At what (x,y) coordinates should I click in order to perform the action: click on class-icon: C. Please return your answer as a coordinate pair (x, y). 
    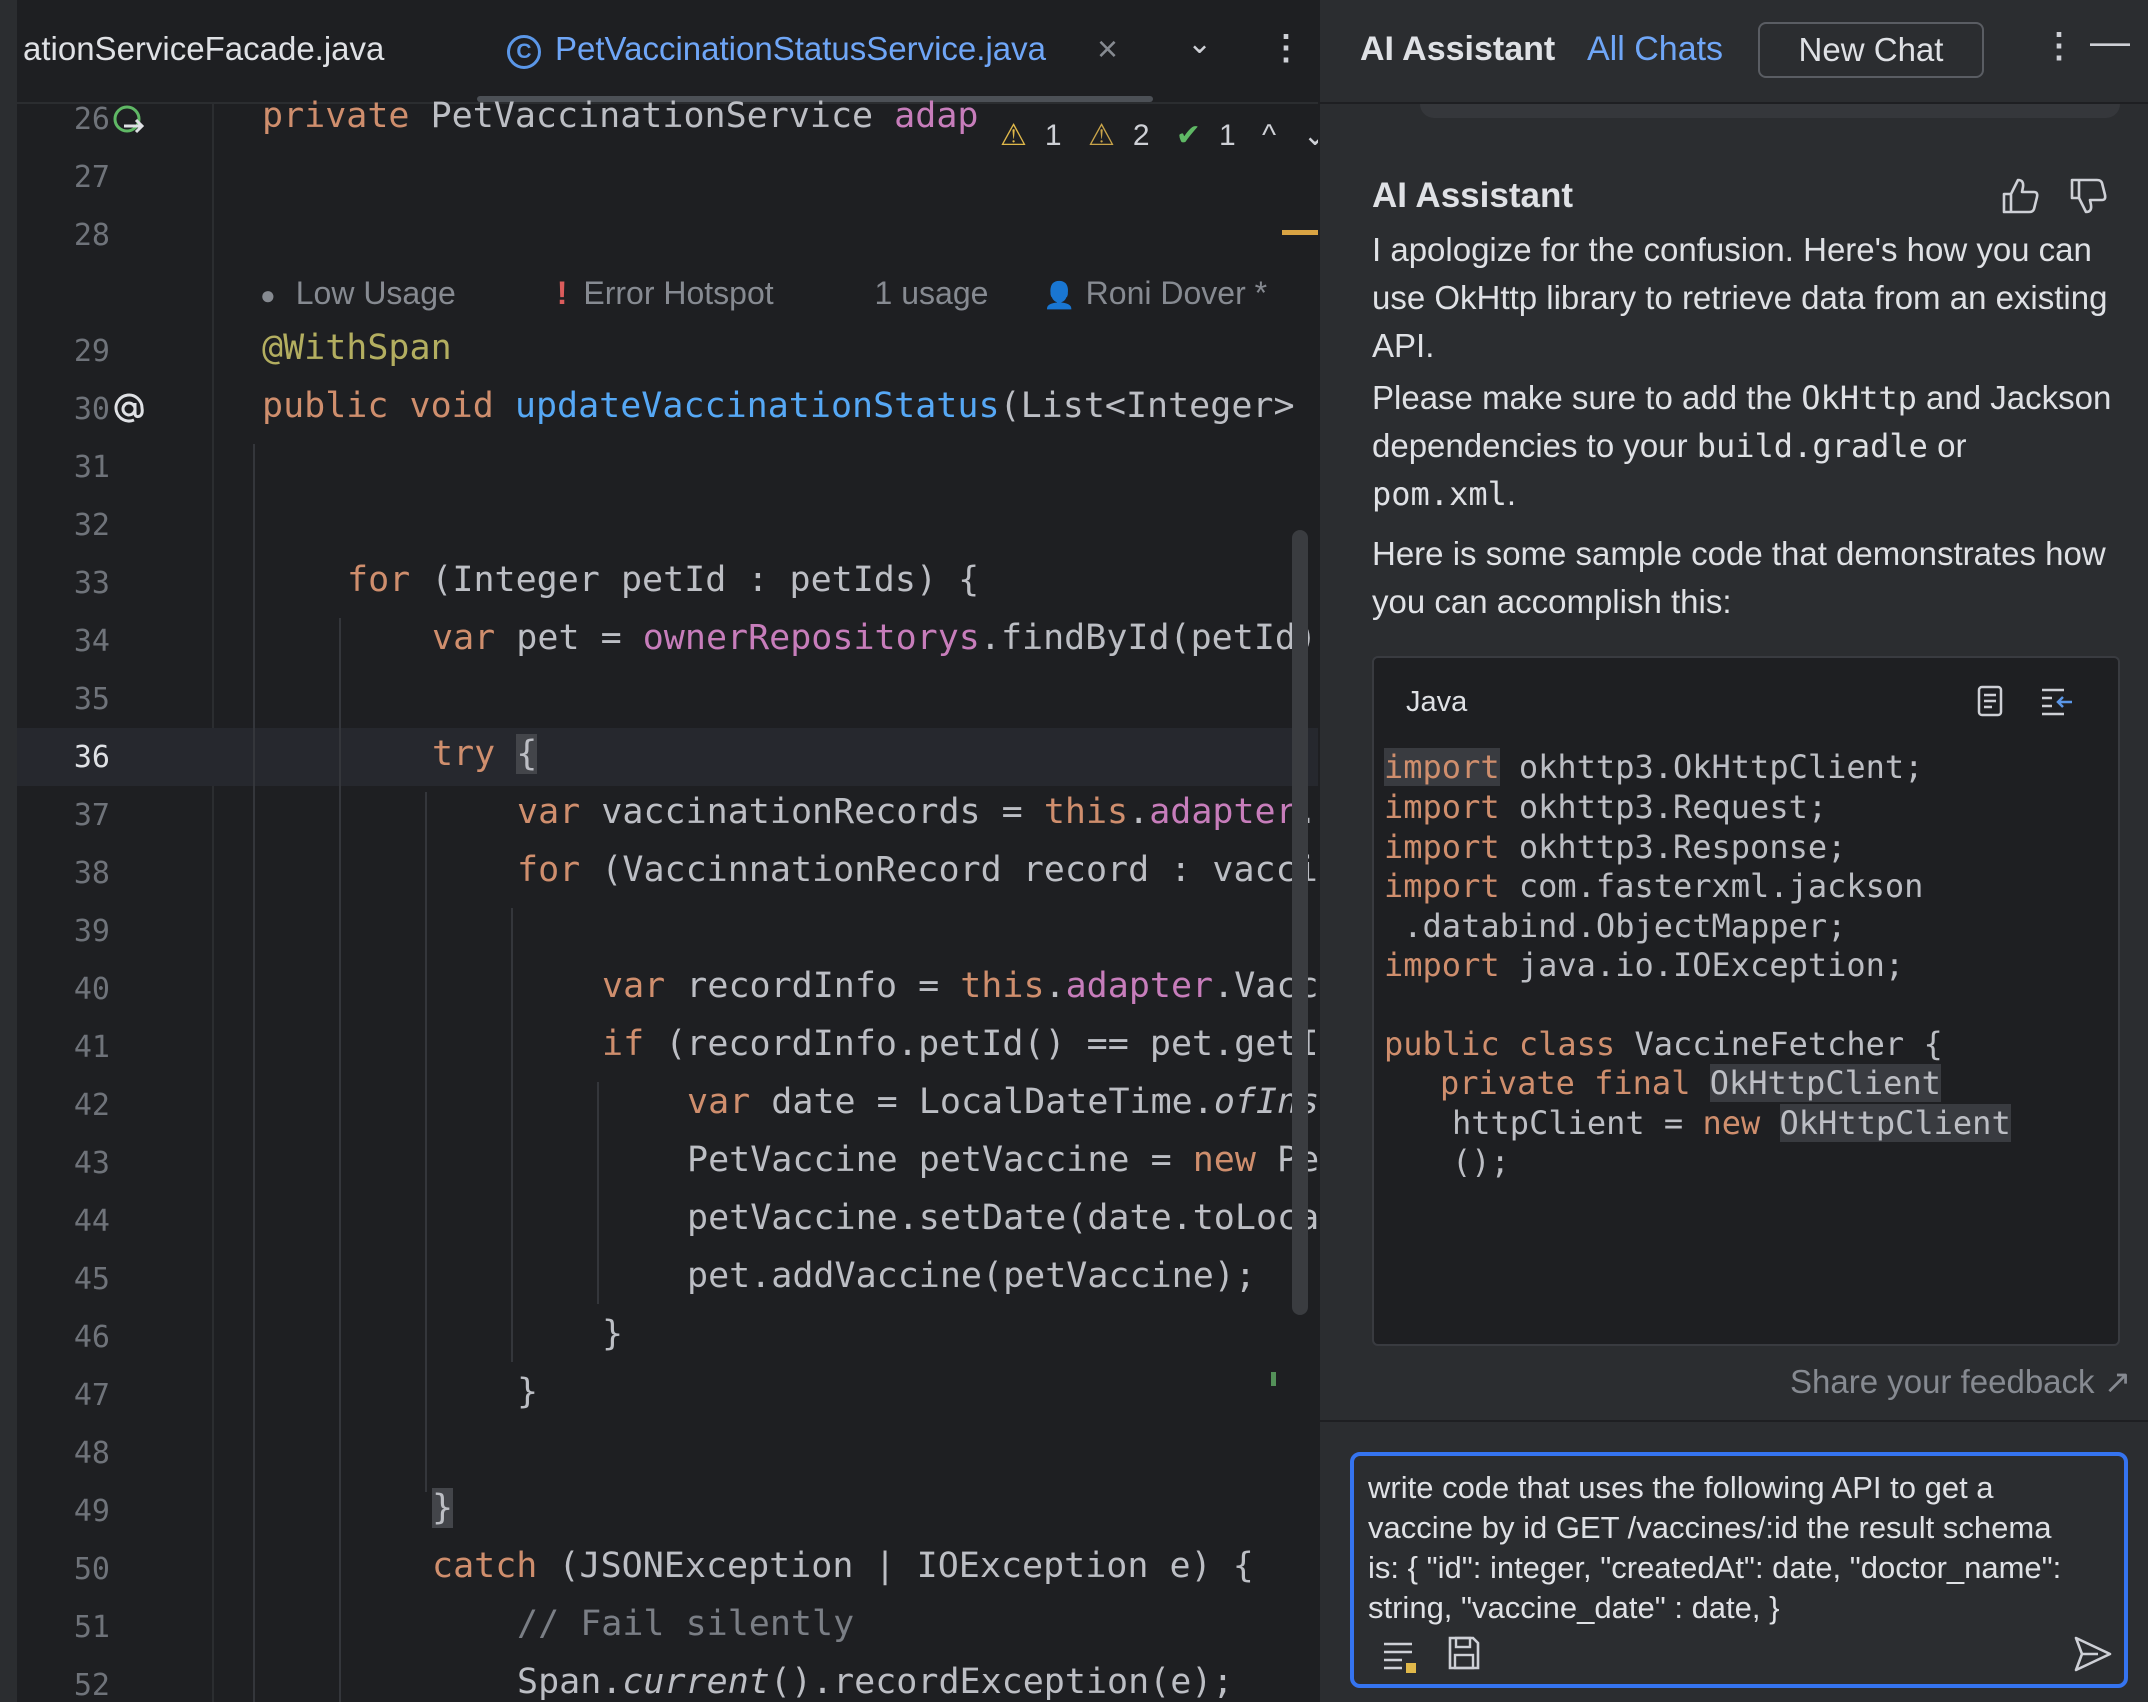
    Looking at the image, I should click on (524, 52).